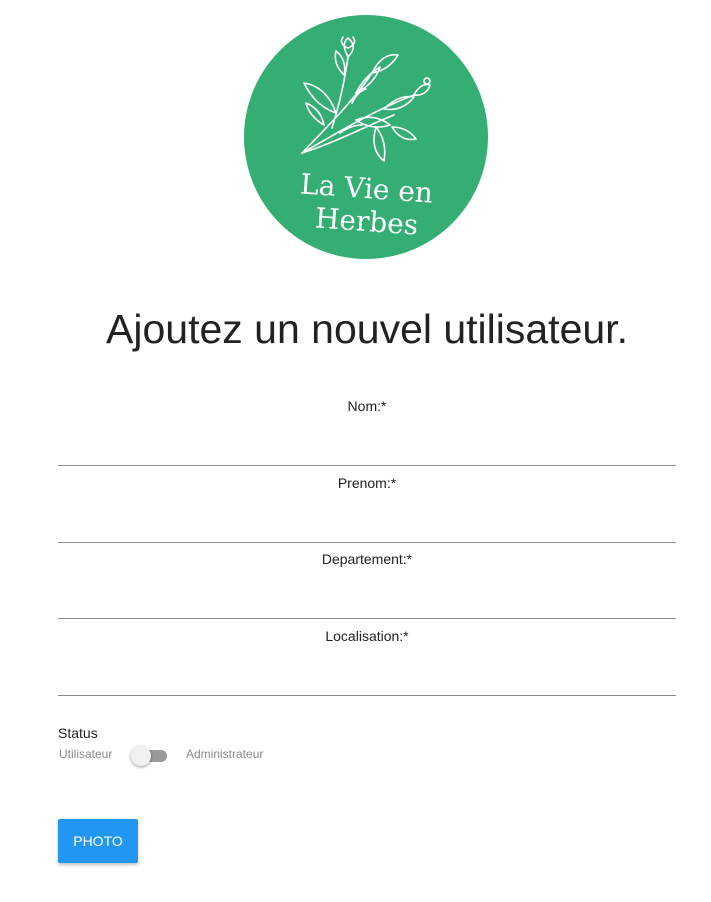 The height and width of the screenshot is (902, 711). Describe the element at coordinates (86, 754) in the screenshot. I see `status-off-label: Utilisateur` at that location.